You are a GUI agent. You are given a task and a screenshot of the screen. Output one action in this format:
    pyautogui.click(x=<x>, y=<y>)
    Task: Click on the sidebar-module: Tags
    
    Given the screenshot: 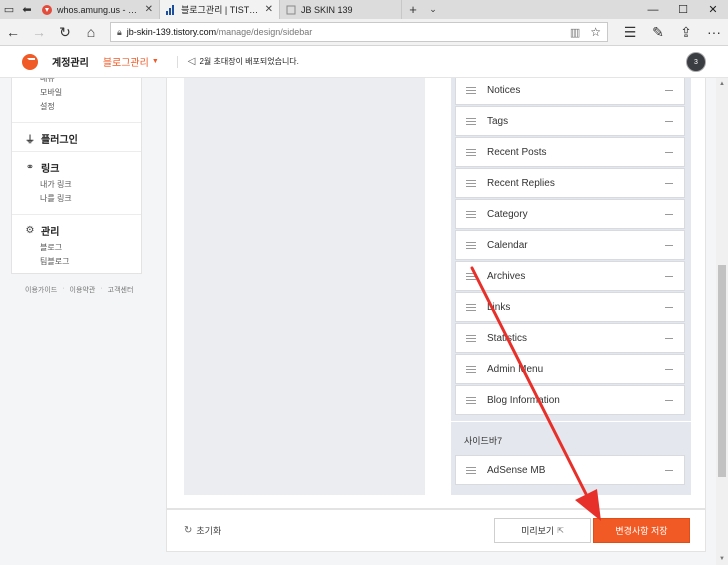 What is the action you would take?
    pyautogui.click(x=570, y=121)
    